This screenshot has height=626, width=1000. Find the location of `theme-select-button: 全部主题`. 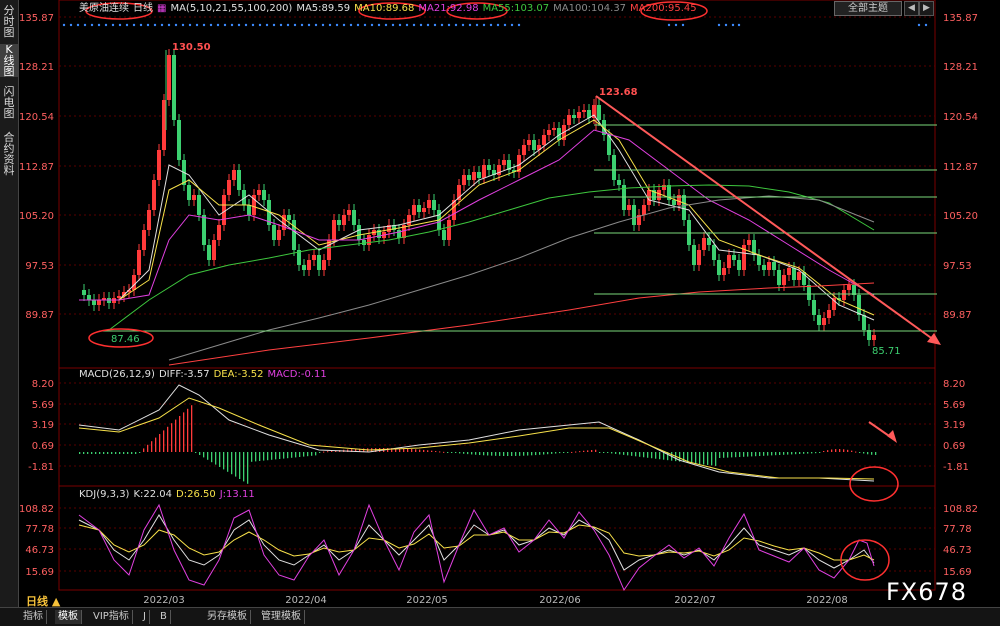

theme-select-button: 全部主题 is located at coordinates (868, 8).